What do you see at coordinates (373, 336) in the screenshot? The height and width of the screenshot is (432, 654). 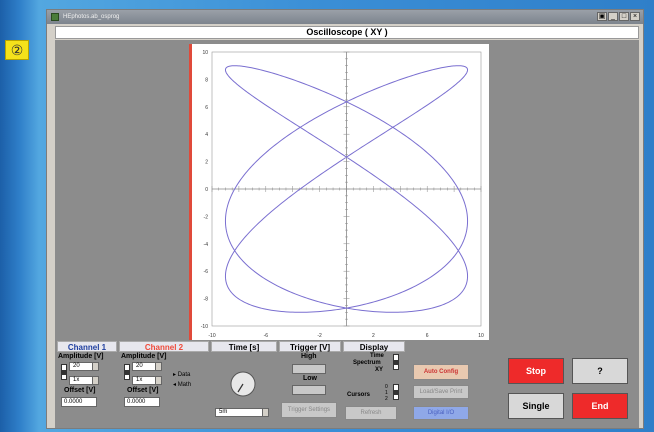 I see `x-tick-label: 2` at bounding box center [373, 336].